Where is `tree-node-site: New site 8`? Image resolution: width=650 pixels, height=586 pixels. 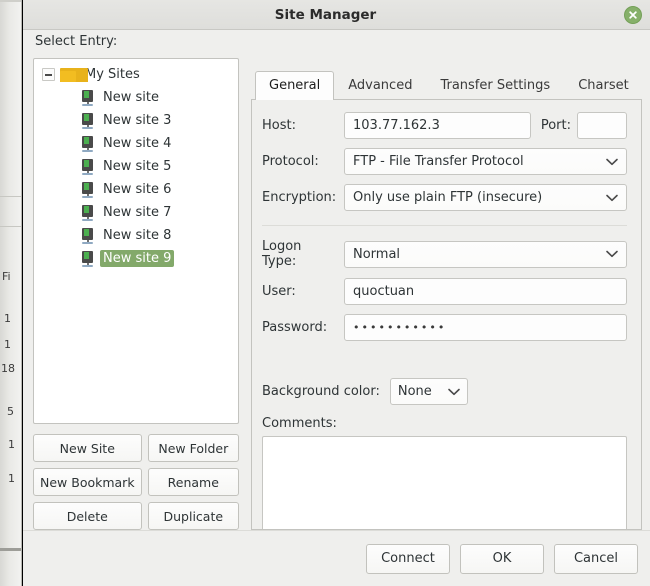 tree-node-site: New site 8 is located at coordinates (136, 235).